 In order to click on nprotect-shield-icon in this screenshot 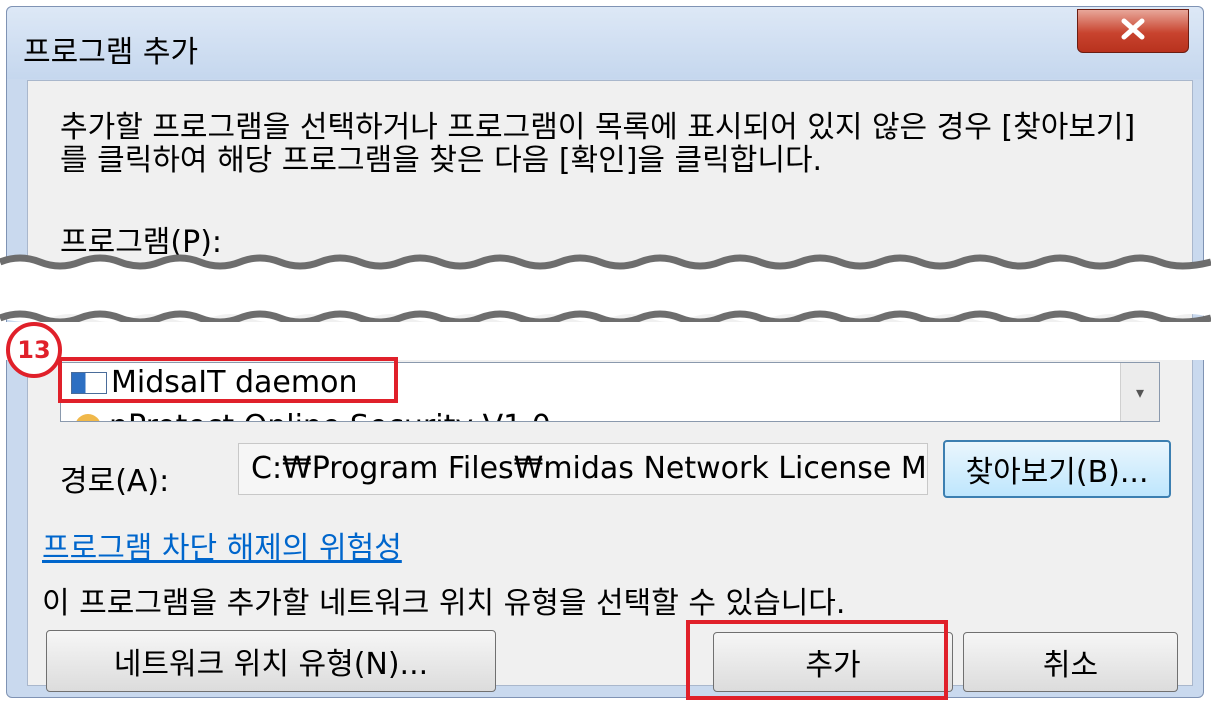, I will do `click(88, 417)`.